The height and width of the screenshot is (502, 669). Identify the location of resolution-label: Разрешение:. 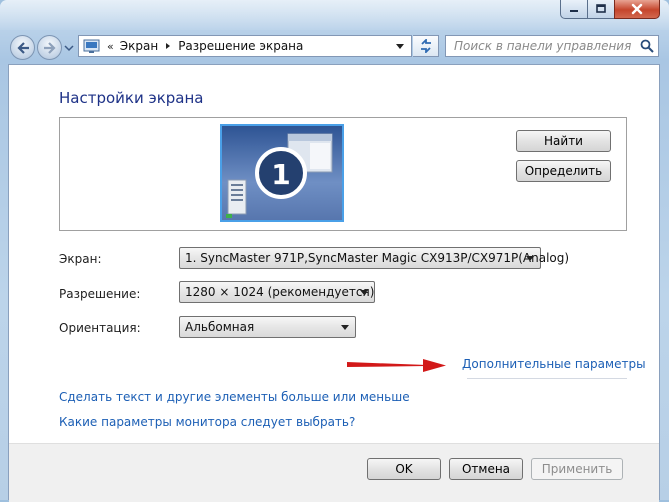
(100, 294).